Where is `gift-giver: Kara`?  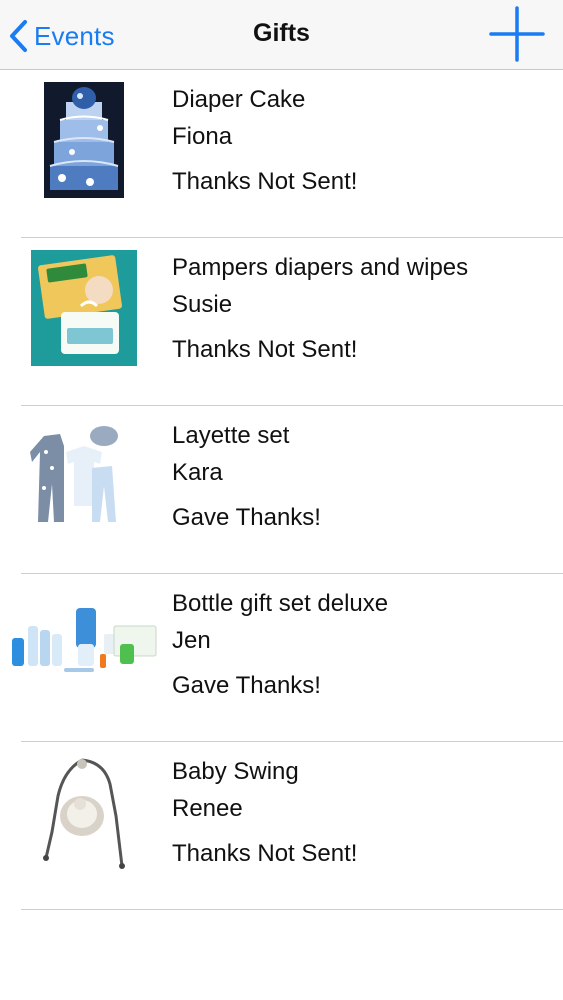 gift-giver: Kara is located at coordinates (197, 472).